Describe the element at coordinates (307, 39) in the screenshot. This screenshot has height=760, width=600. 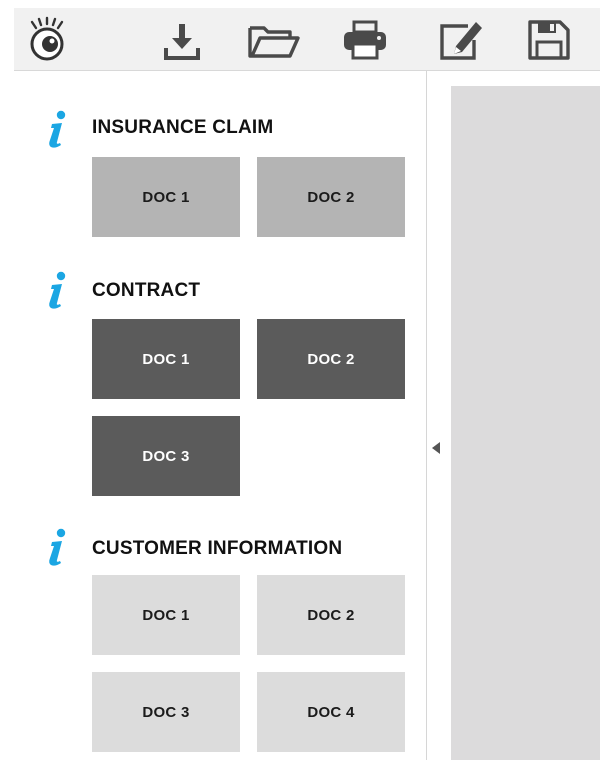
I see `toolbar` at that location.